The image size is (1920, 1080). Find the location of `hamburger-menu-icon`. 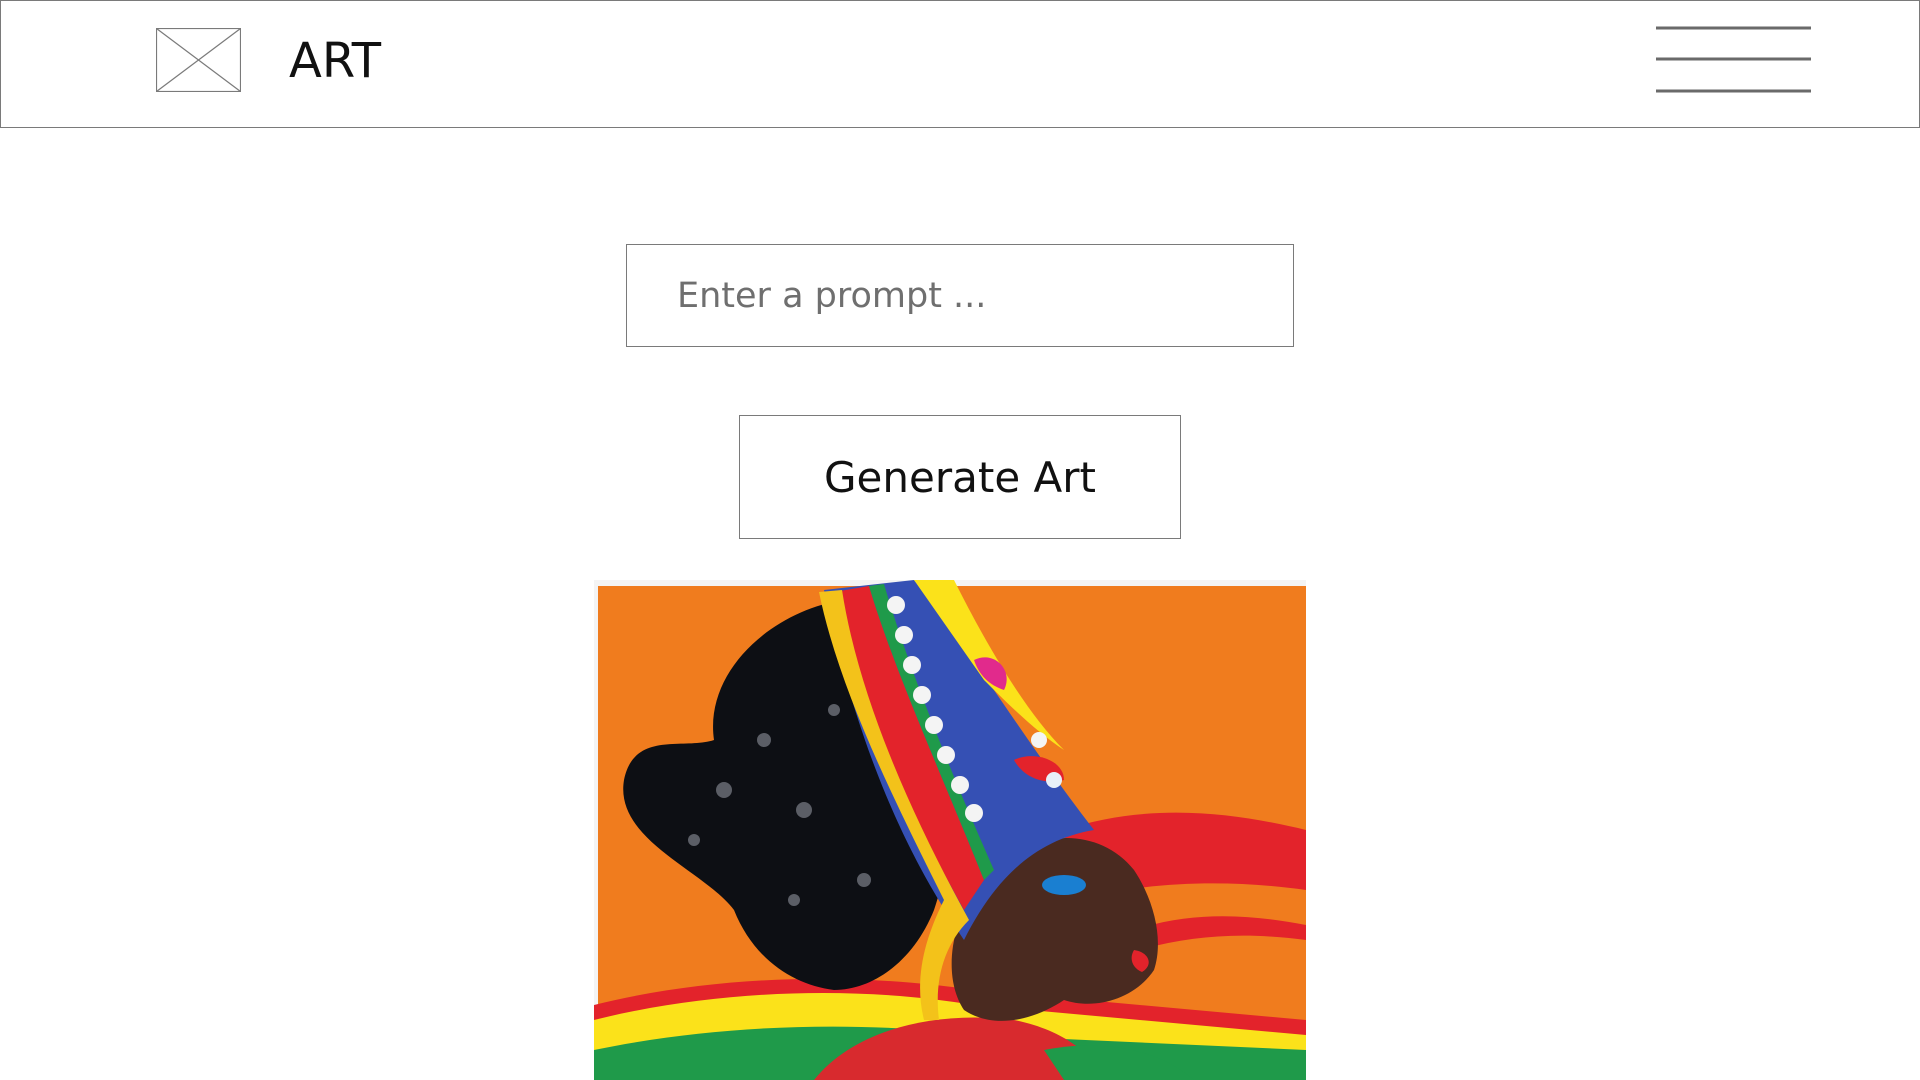

hamburger-menu-icon is located at coordinates (1733, 59).